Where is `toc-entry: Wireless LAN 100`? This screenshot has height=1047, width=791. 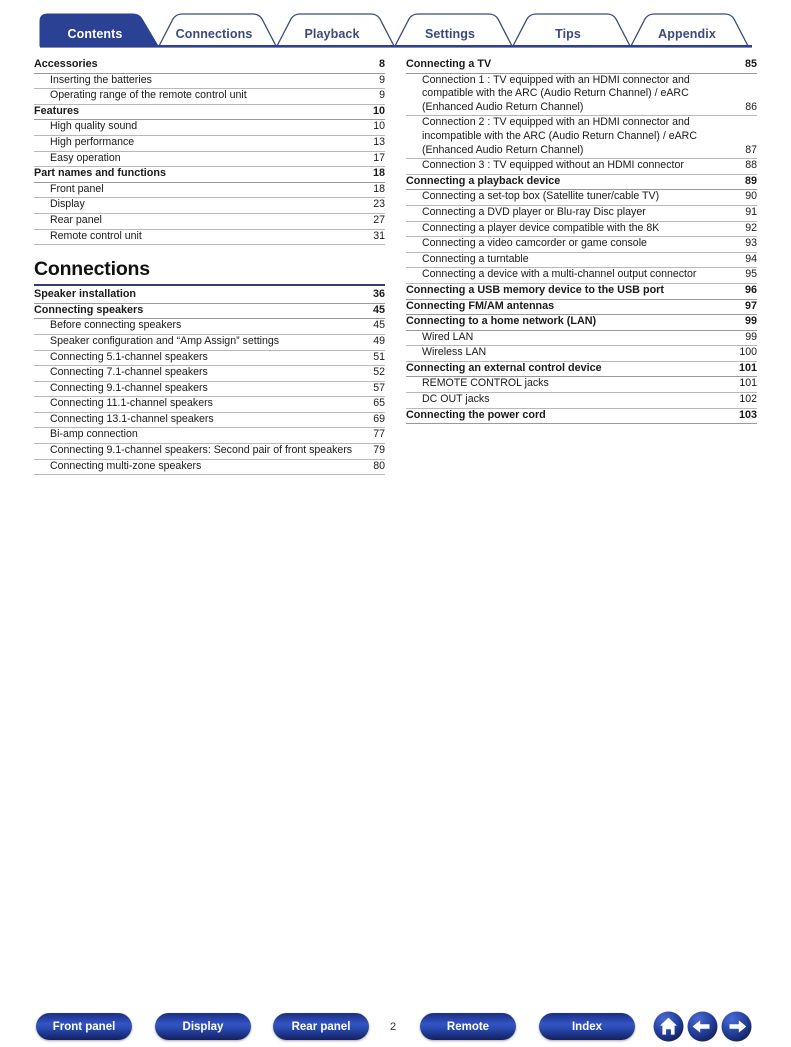
toc-entry: Wireless LAN 100 is located at coordinates (581, 354).